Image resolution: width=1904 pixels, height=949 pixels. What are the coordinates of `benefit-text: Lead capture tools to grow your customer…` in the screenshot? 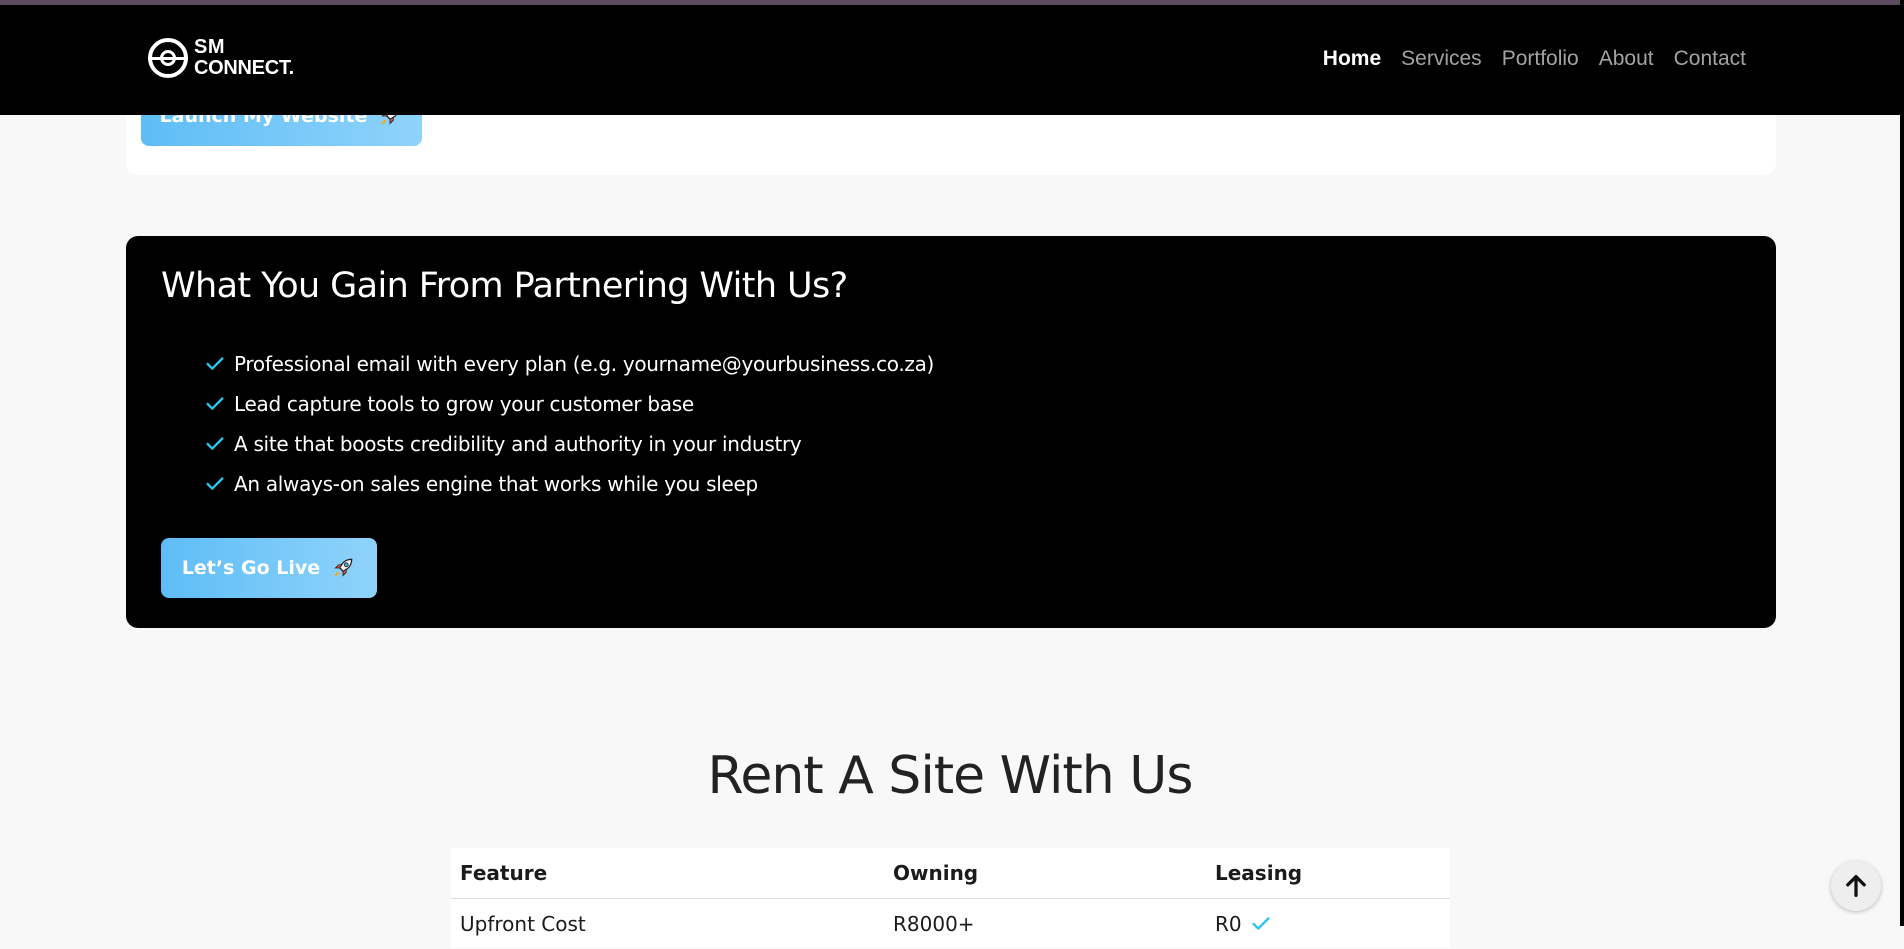 It's located at (464, 404).